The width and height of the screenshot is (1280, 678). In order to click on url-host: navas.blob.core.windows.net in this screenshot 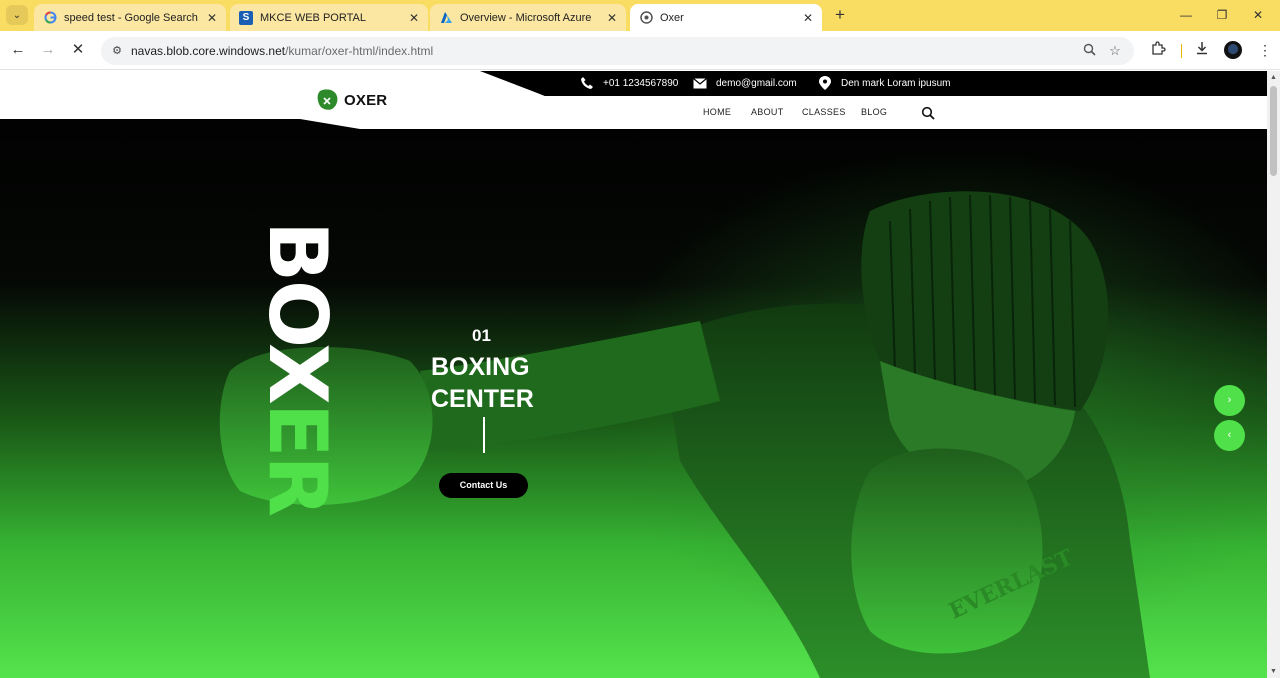, I will do `click(208, 51)`.